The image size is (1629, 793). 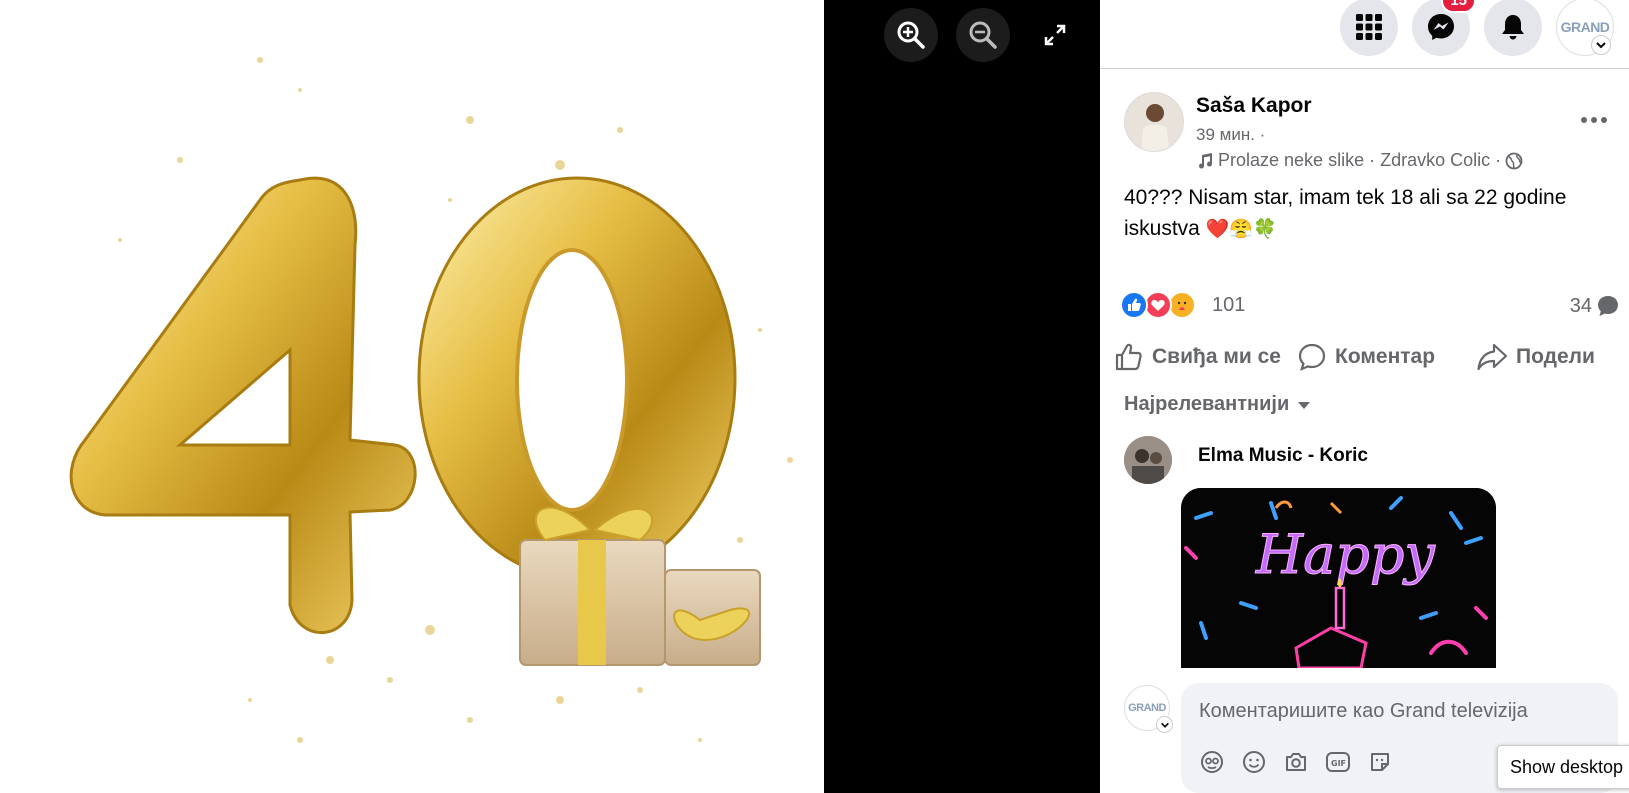 I want to click on grid-menu-icon, so click(x=1369, y=27).